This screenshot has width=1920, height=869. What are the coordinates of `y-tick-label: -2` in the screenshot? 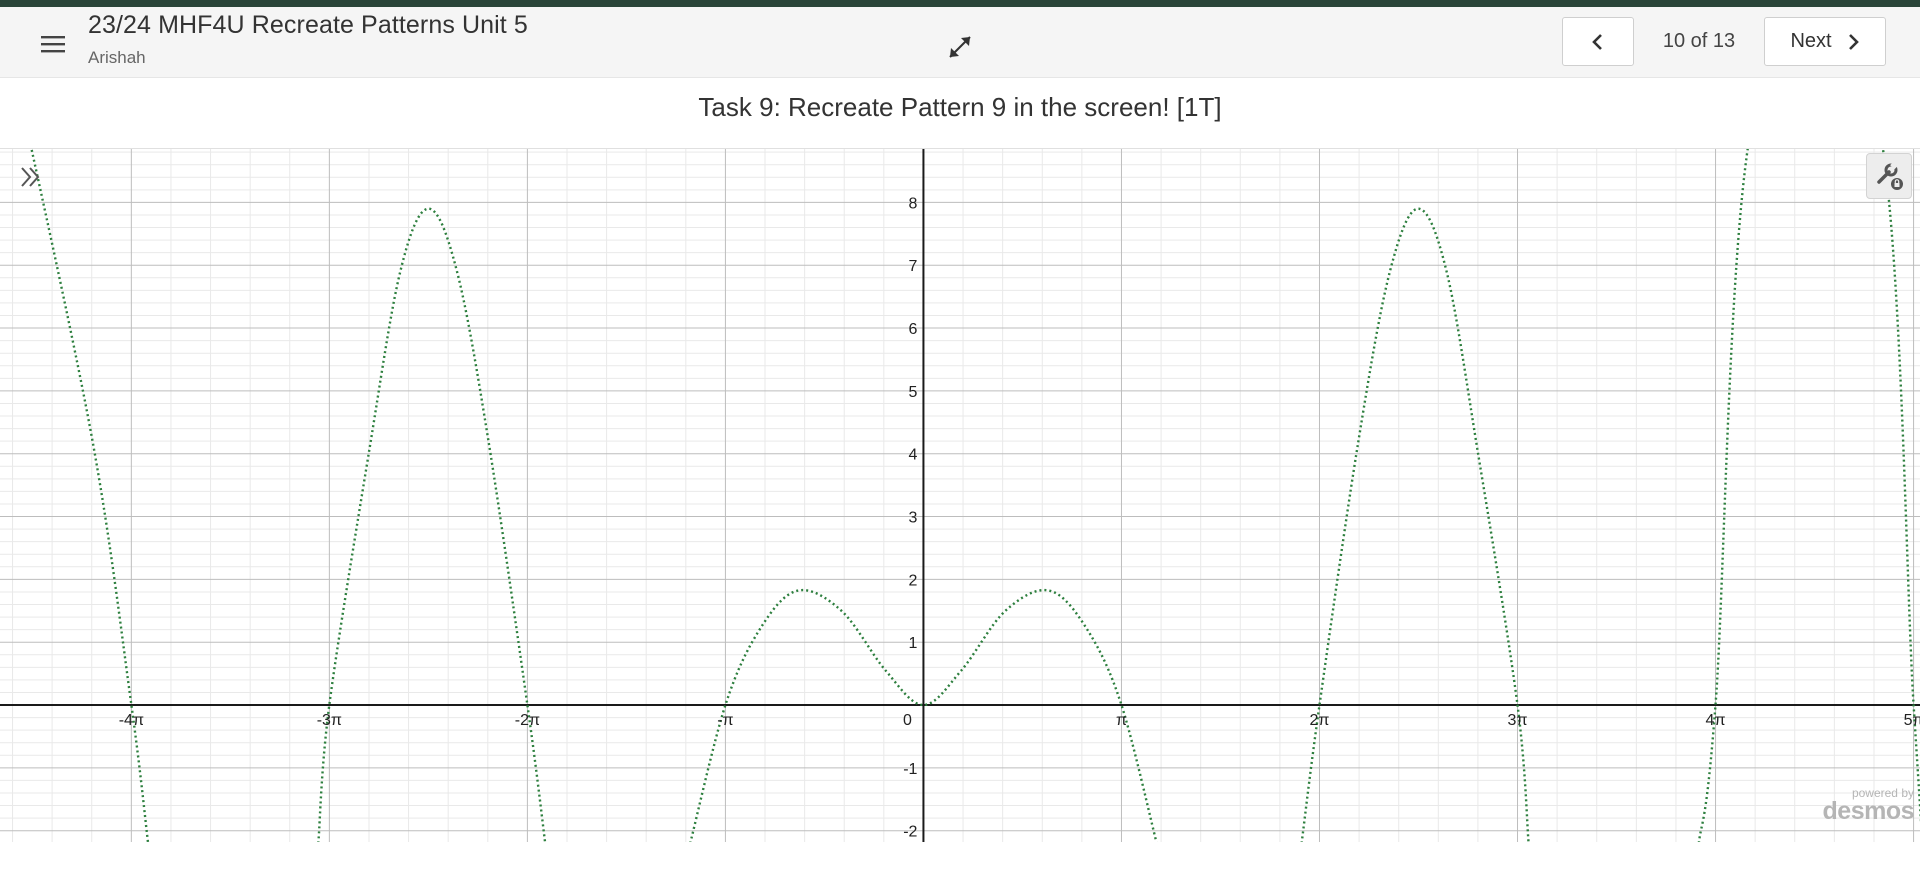 It's located at (910, 832).